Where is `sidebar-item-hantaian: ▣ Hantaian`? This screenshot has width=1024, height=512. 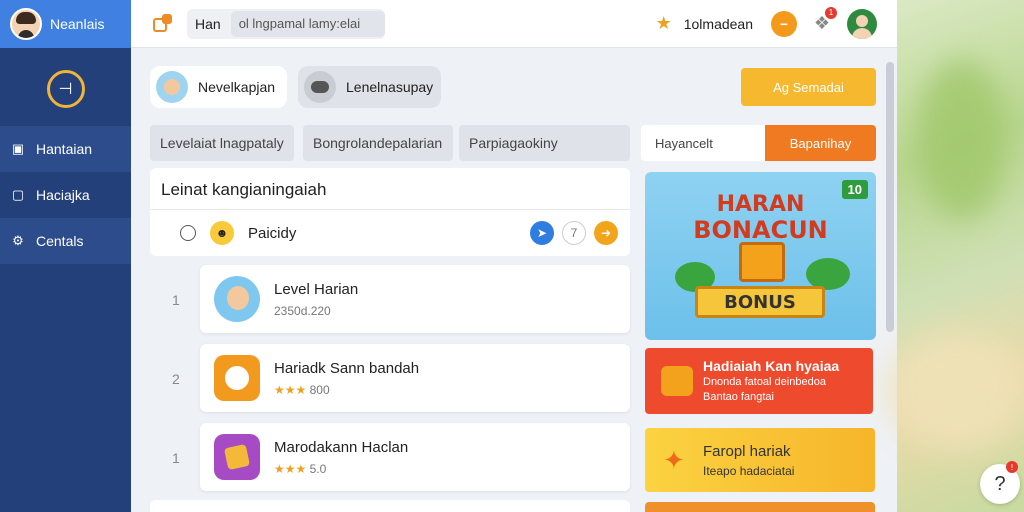
sidebar-item-hantaian: ▣ Hantaian is located at coordinates (65, 149).